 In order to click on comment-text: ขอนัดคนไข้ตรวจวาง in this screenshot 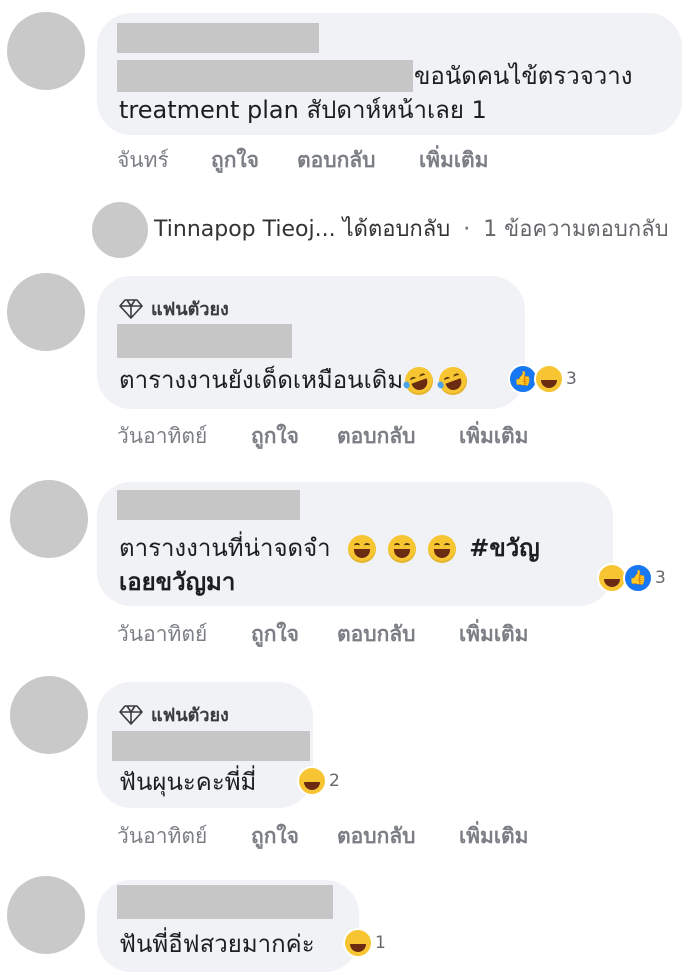, I will do `click(523, 76)`.